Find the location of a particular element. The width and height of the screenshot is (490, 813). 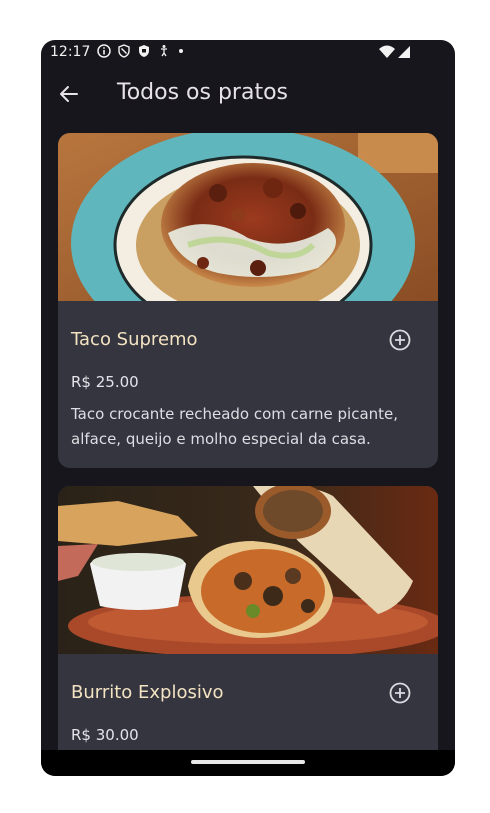

wifi-icon is located at coordinates (387, 53).